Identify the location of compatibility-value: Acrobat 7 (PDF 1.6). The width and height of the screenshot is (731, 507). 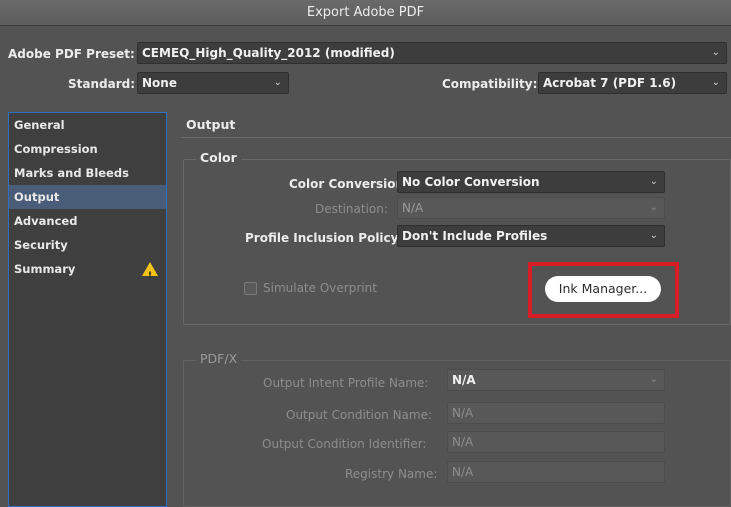
(610, 83).